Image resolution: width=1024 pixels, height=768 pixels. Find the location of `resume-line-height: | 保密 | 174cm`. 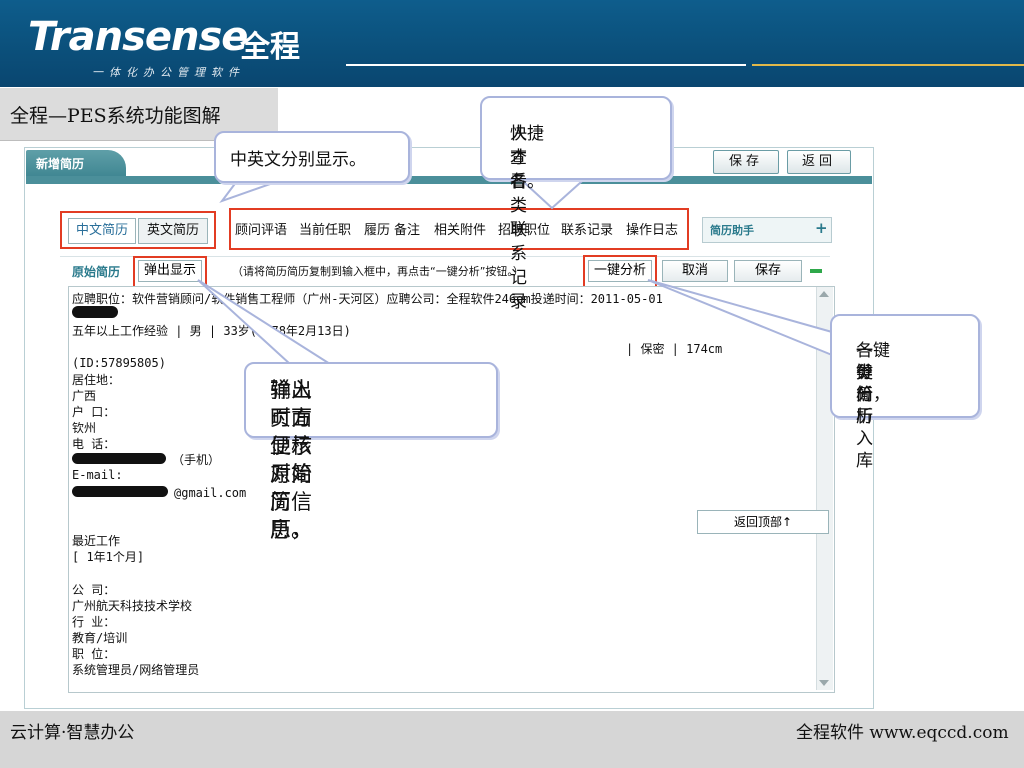

resume-line-height: | 保密 | 174cm is located at coordinates (674, 349).